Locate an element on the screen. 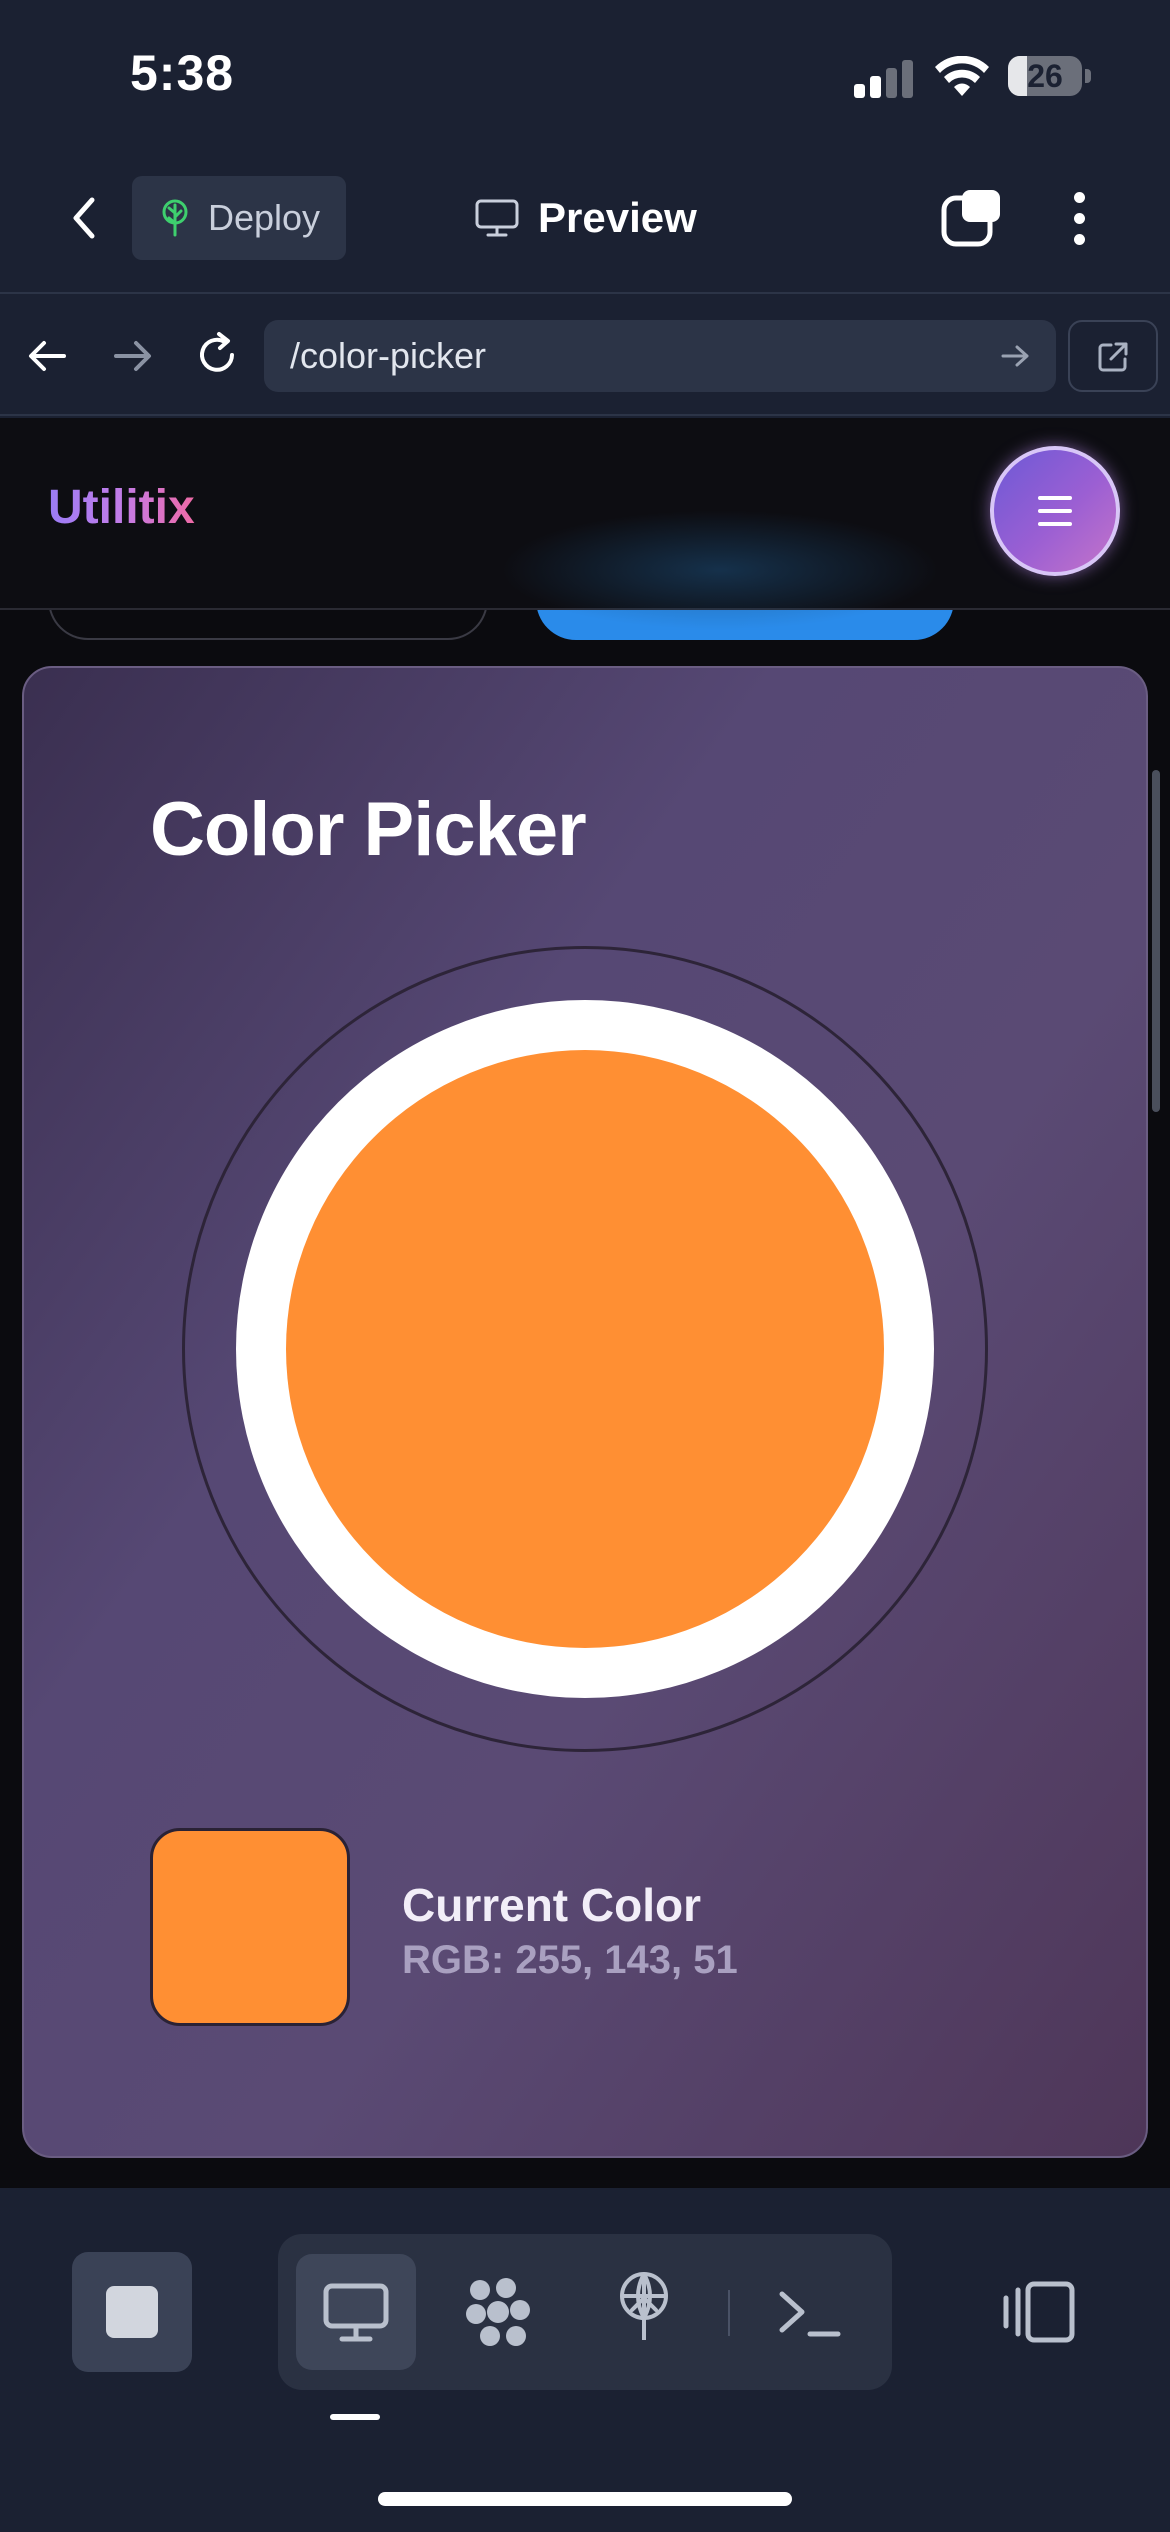  vertical-dots-icon is located at coordinates (1079, 218).